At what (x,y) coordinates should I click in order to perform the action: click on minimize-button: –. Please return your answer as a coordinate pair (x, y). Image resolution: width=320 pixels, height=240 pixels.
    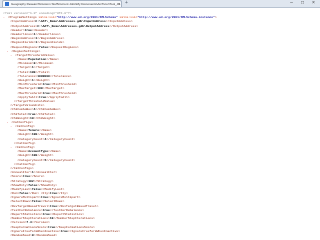
    Looking at the image, I should click on (291, 3).